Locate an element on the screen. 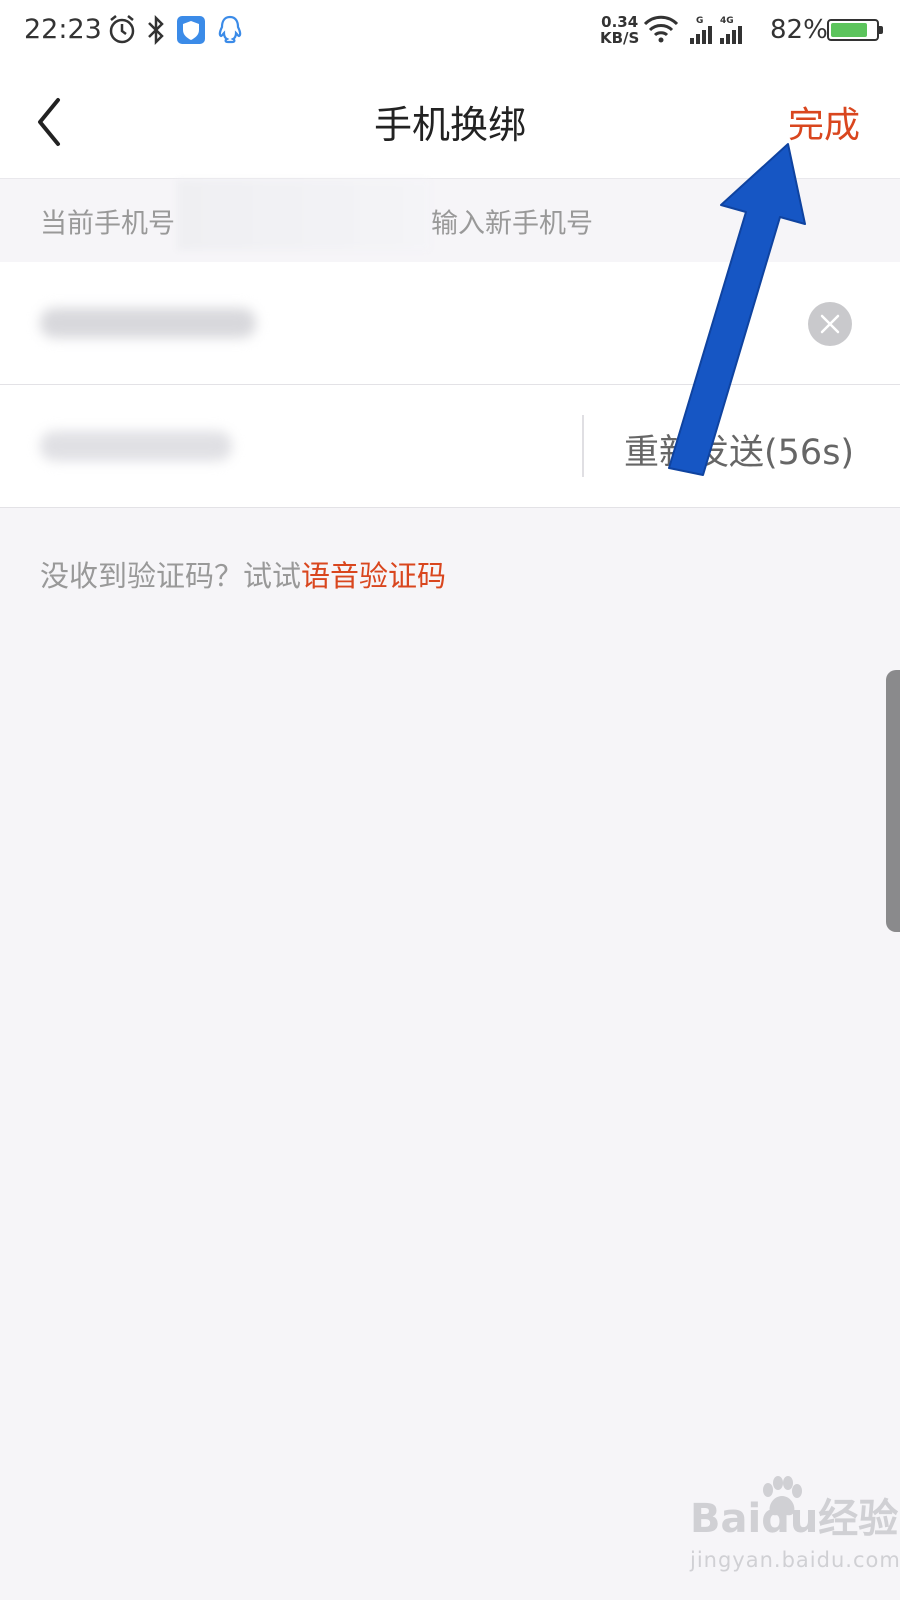  page-title: 手机换绑 is located at coordinates (449, 125).